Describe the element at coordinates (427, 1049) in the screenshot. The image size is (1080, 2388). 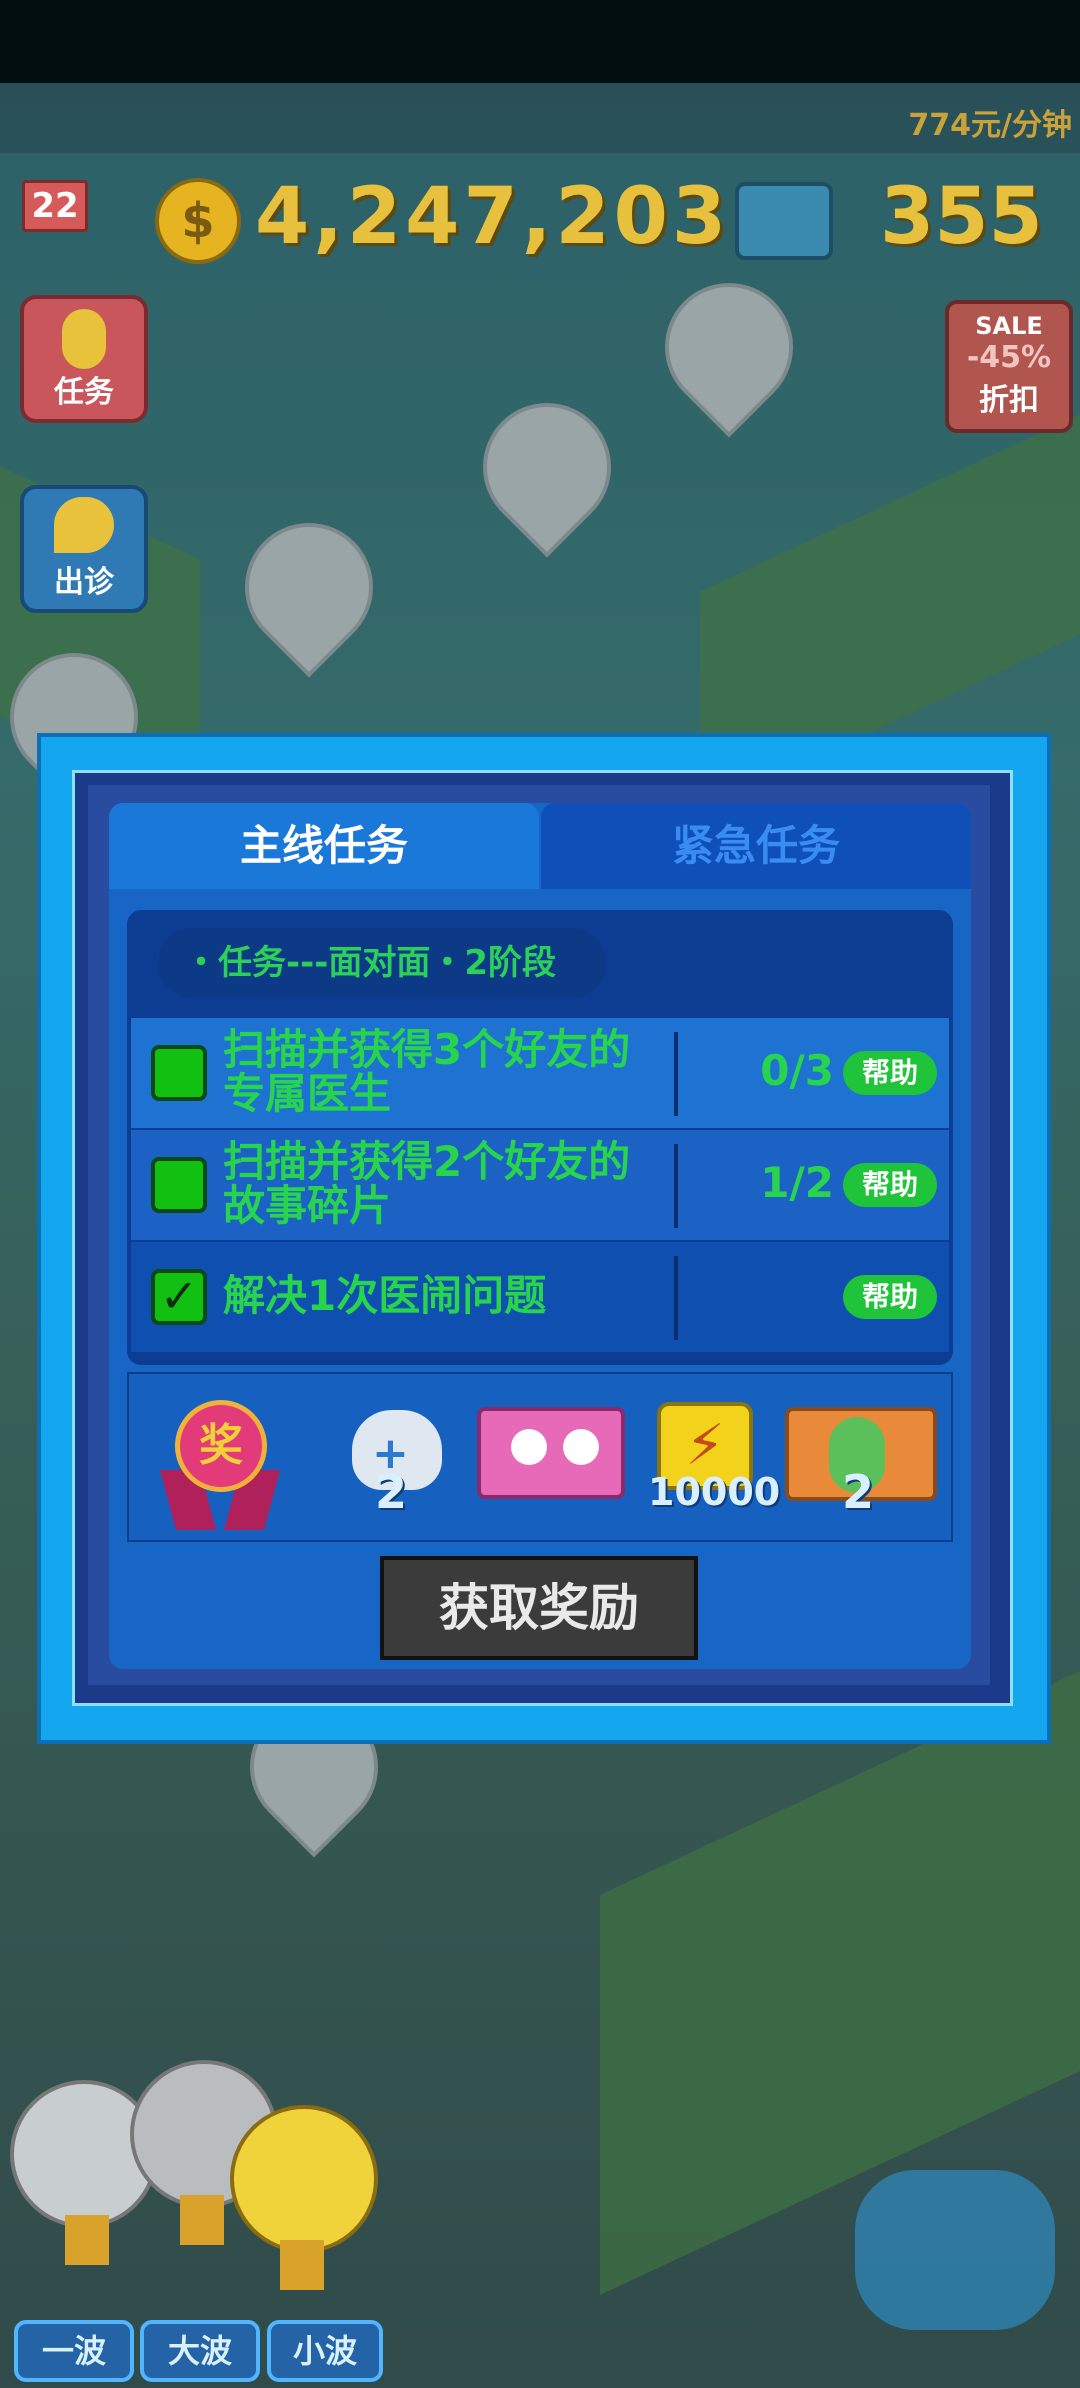
I see `task-text-line: 扫描并获得3个好友的` at that location.